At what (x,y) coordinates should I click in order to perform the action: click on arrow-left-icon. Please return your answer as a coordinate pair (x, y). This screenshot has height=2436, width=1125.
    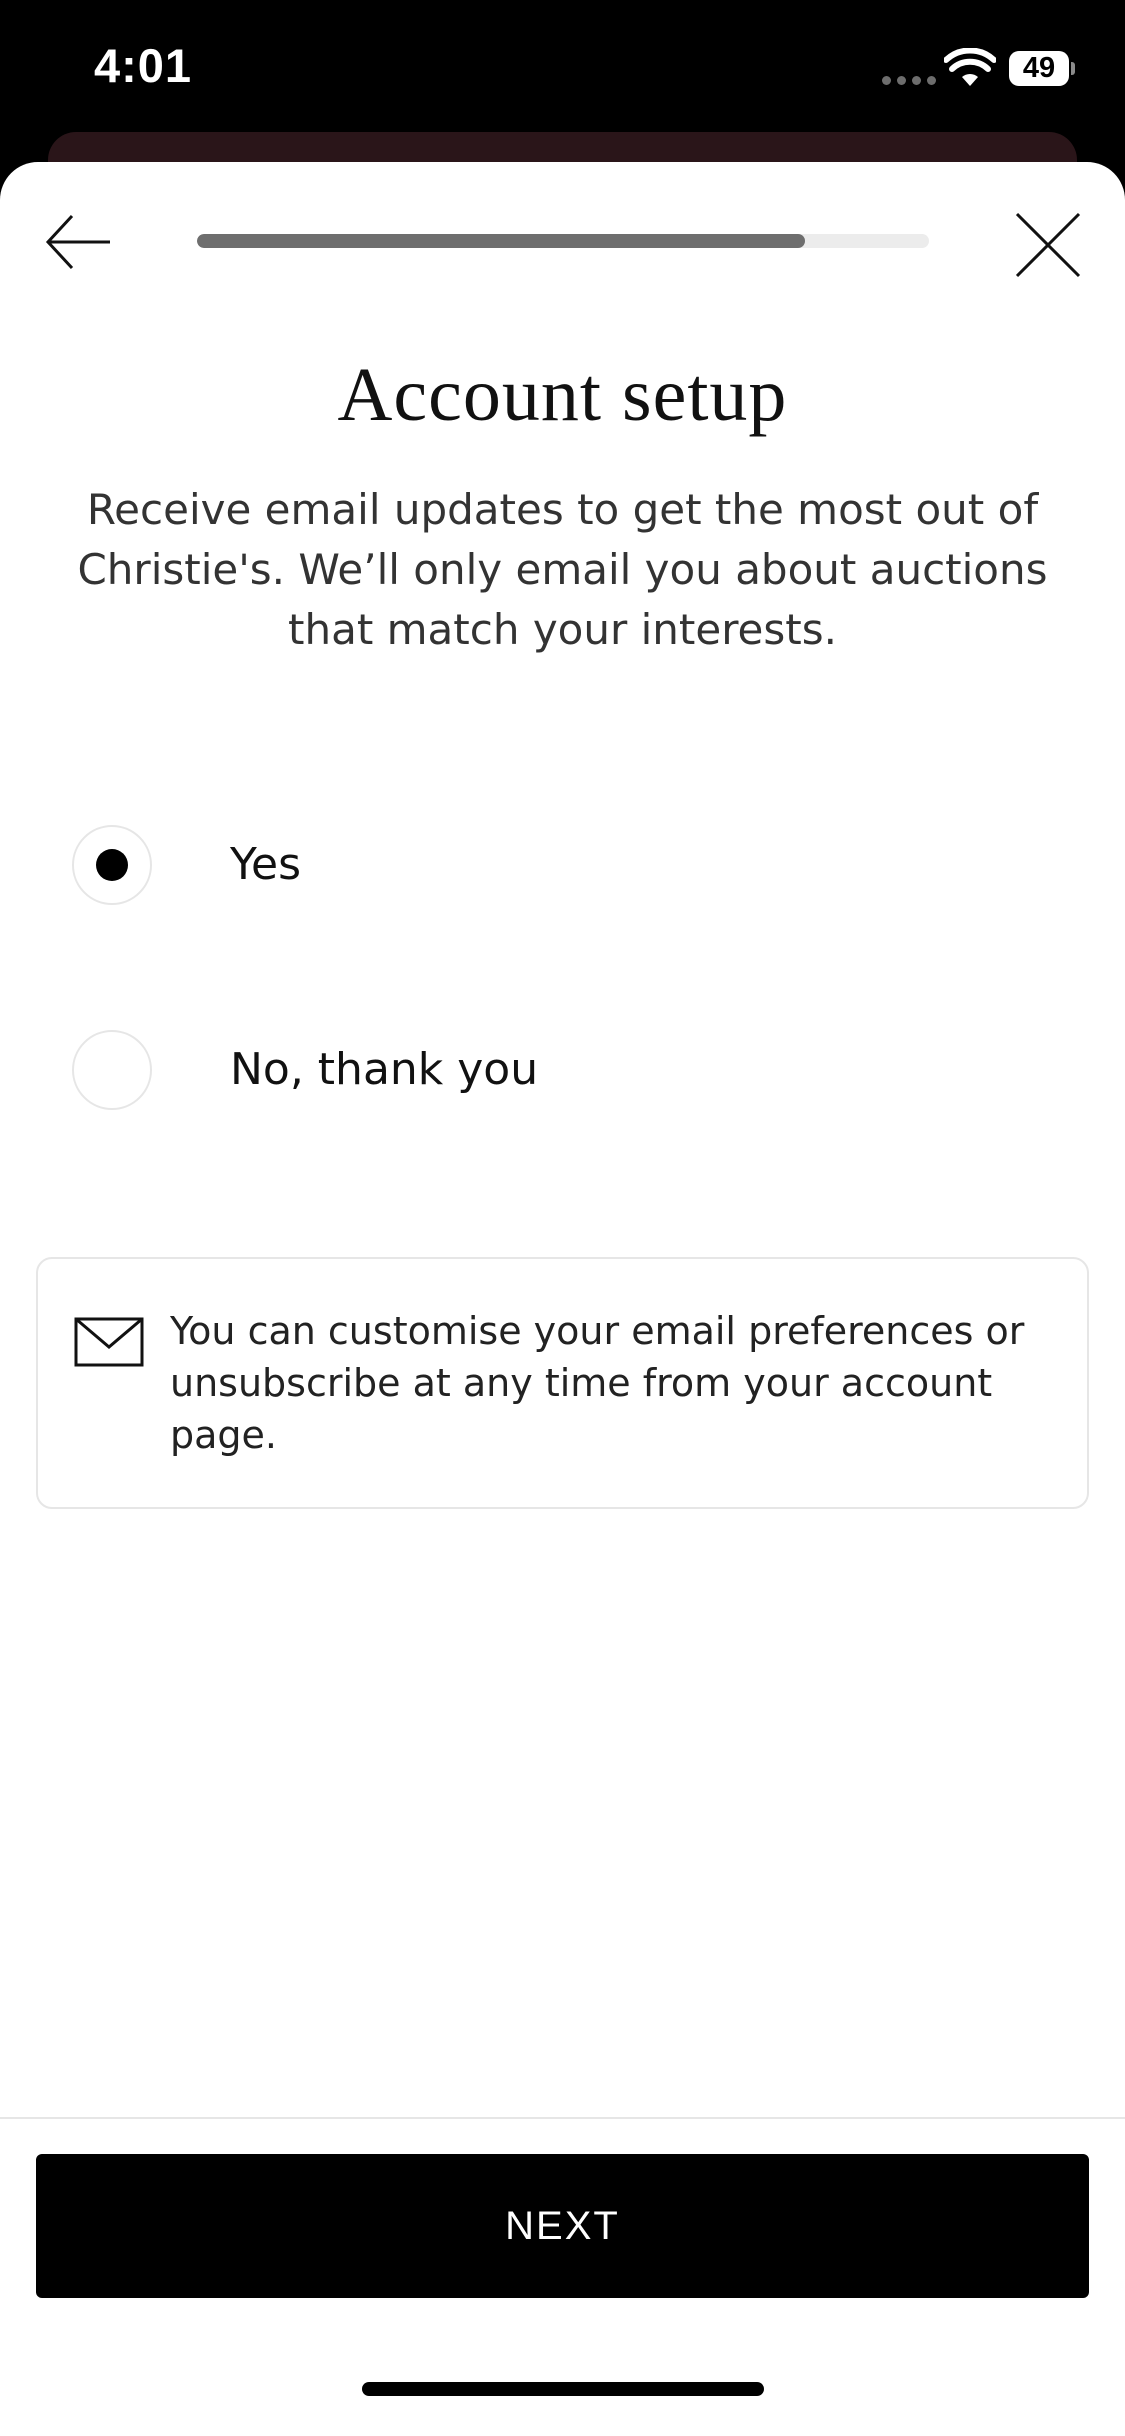
    Looking at the image, I should click on (77, 242).